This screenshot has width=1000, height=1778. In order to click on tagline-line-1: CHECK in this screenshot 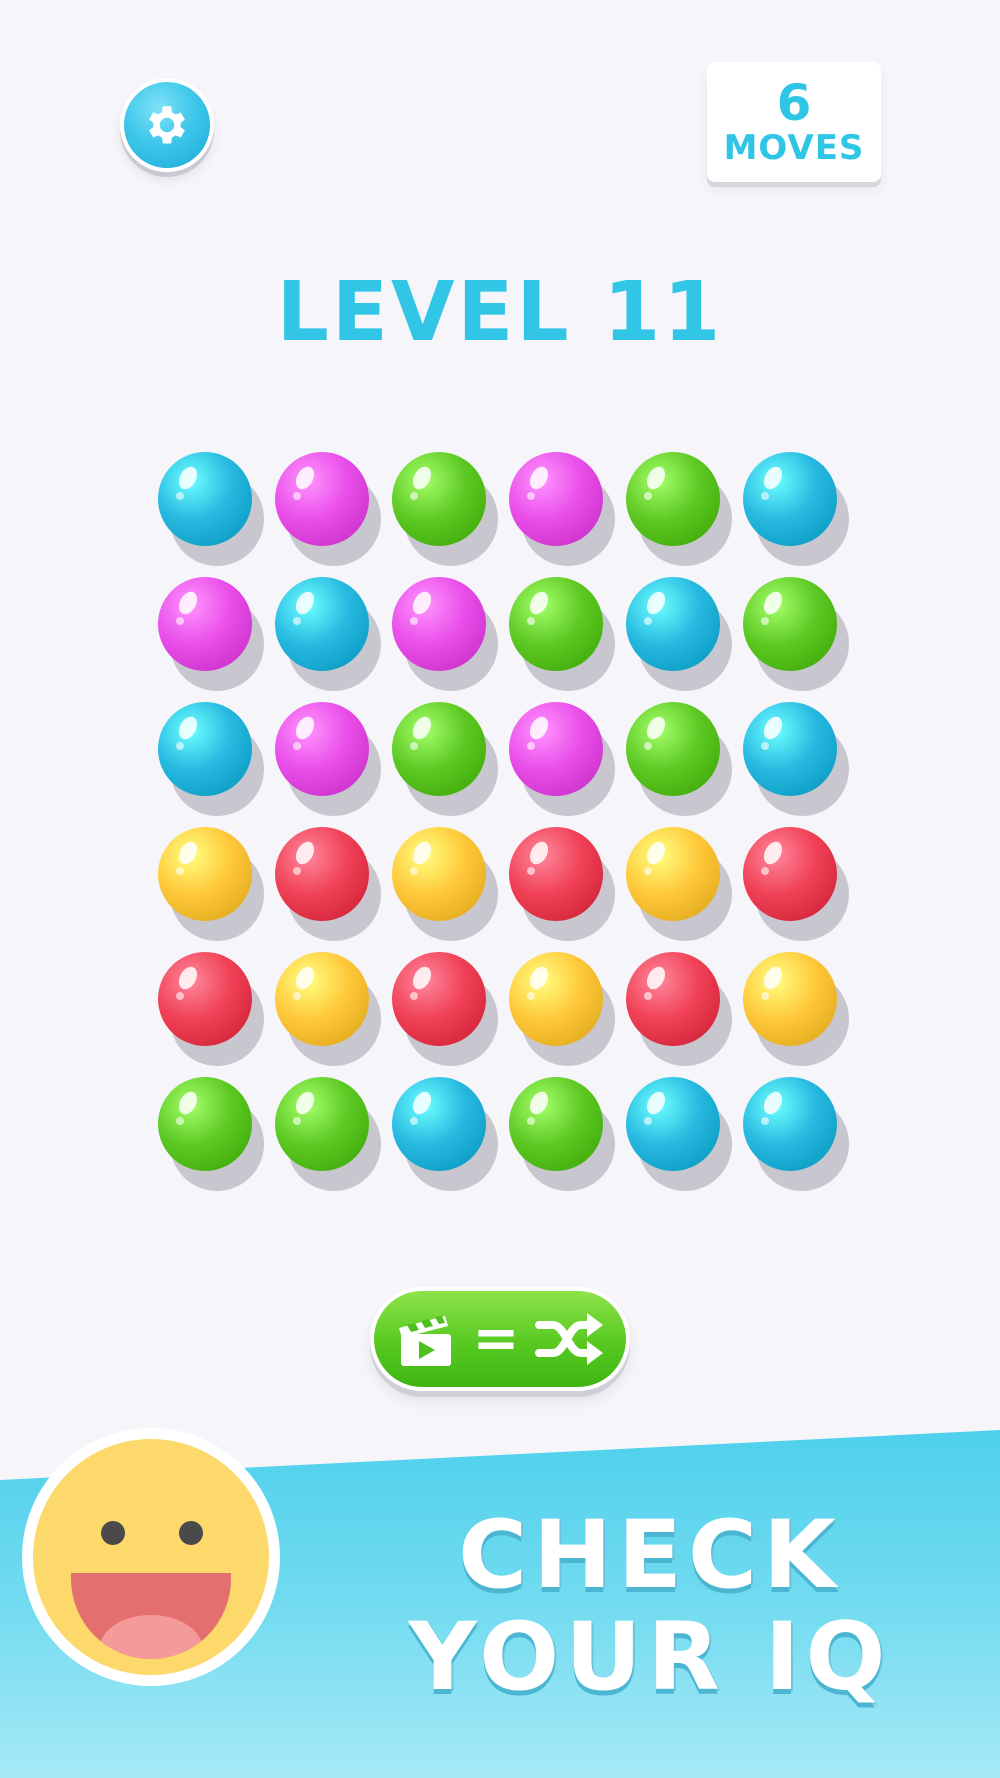, I will do `click(650, 1555)`.